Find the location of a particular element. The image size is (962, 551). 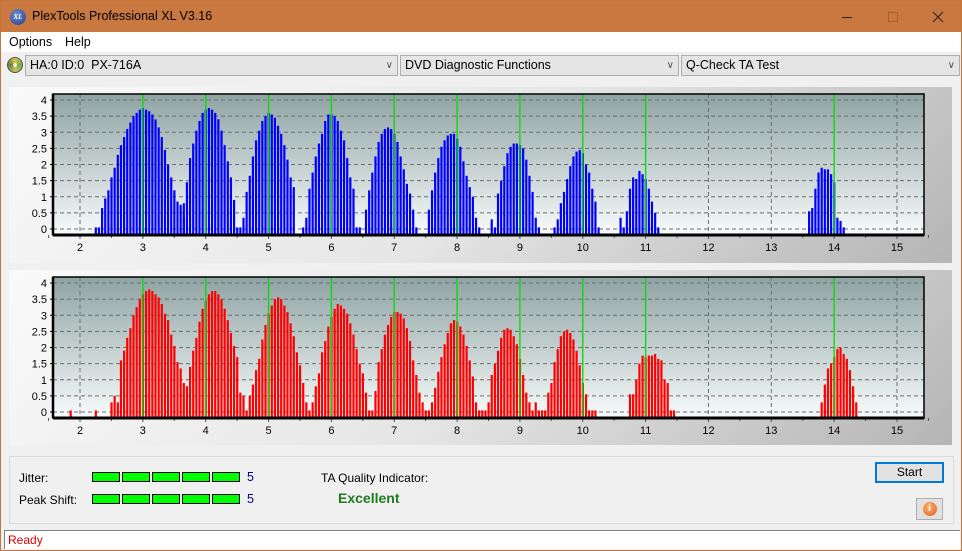

maximize-button is located at coordinates (893, 16).